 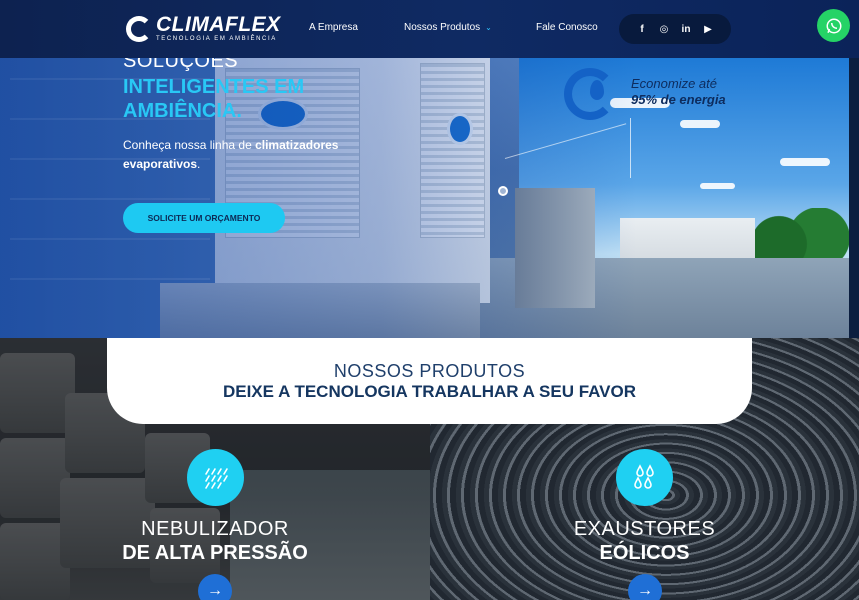 What do you see at coordinates (214, 99) in the screenshot?
I see `hero-title-highlight: INTELIGENTES EM AMBIÊNCIA.` at bounding box center [214, 99].